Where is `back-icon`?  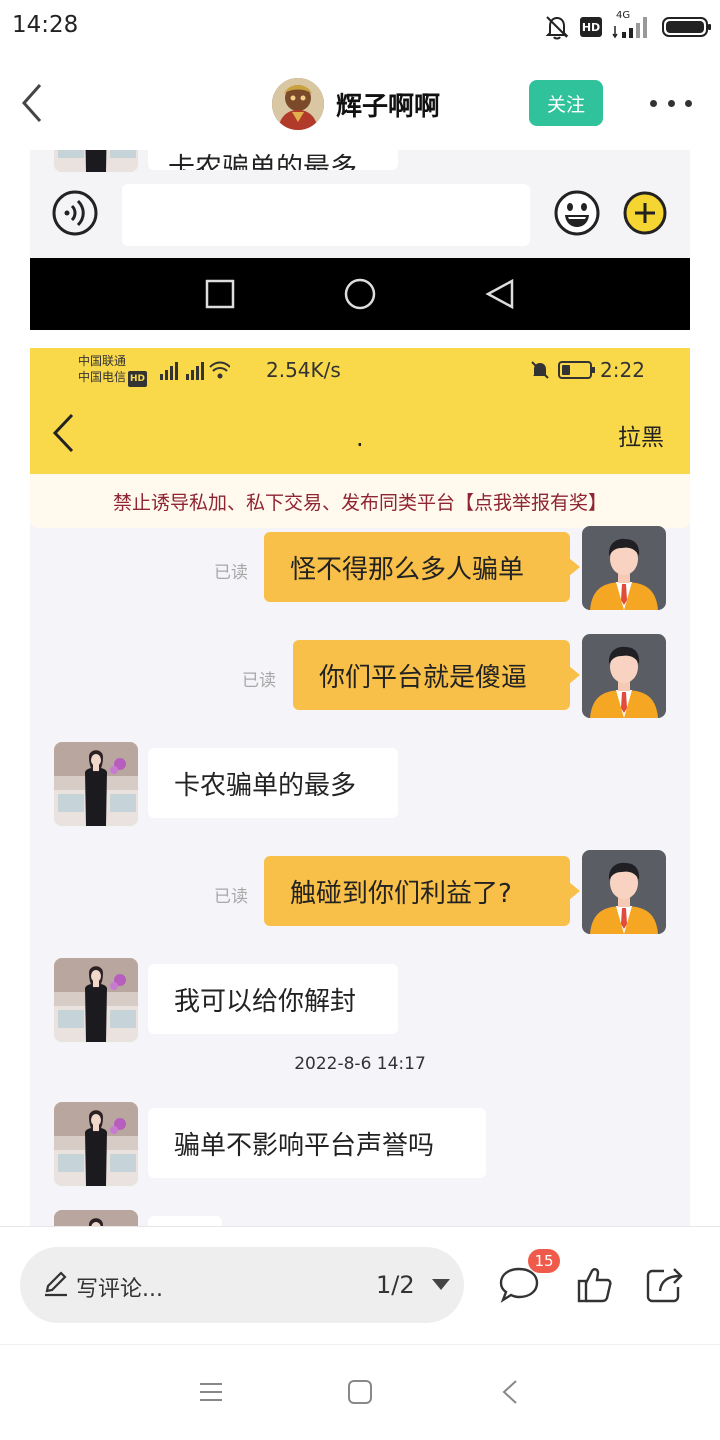
back-icon is located at coordinates (511, 1392).